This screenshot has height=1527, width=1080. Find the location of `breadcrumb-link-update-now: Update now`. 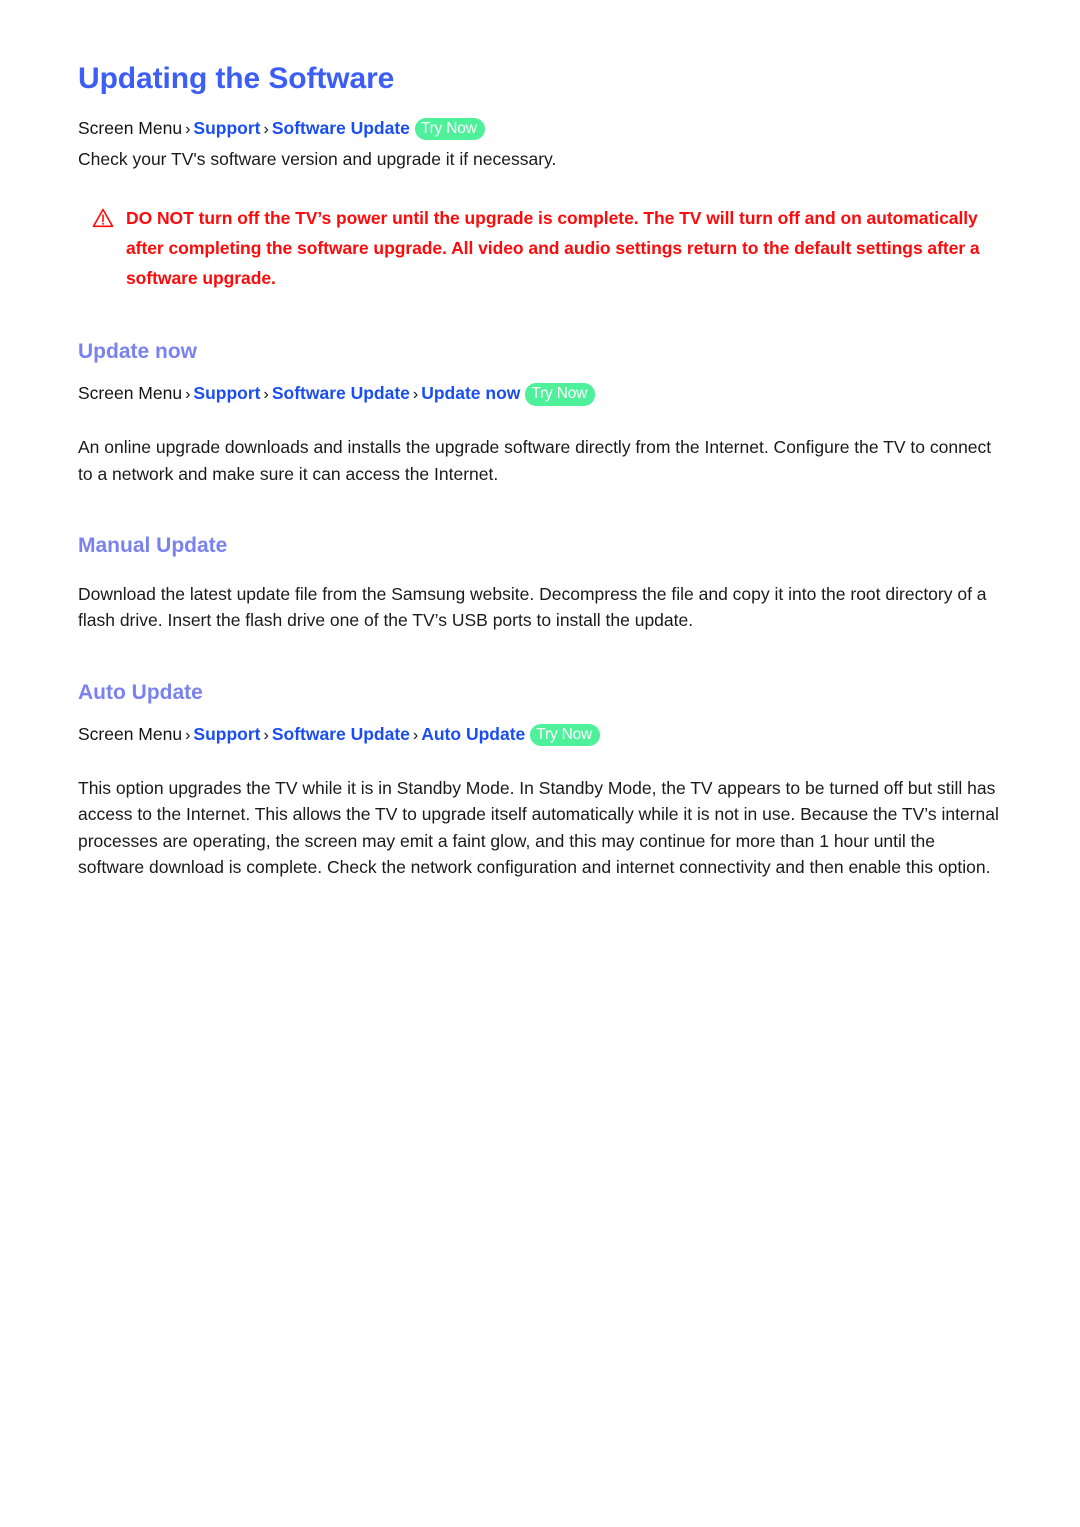

breadcrumb-link-update-now: Update now is located at coordinates (470, 393).